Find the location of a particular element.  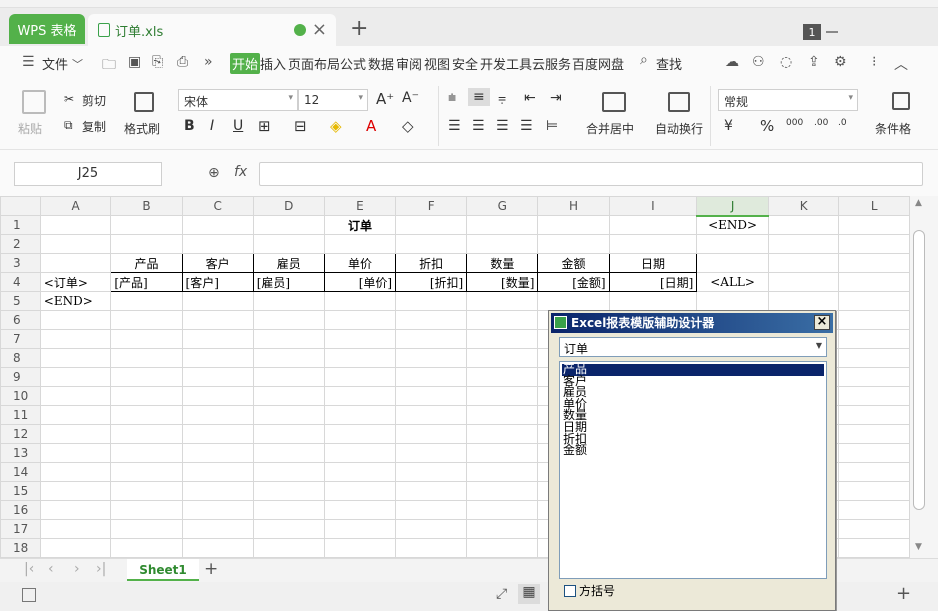

cell-g5 is located at coordinates (502, 301).